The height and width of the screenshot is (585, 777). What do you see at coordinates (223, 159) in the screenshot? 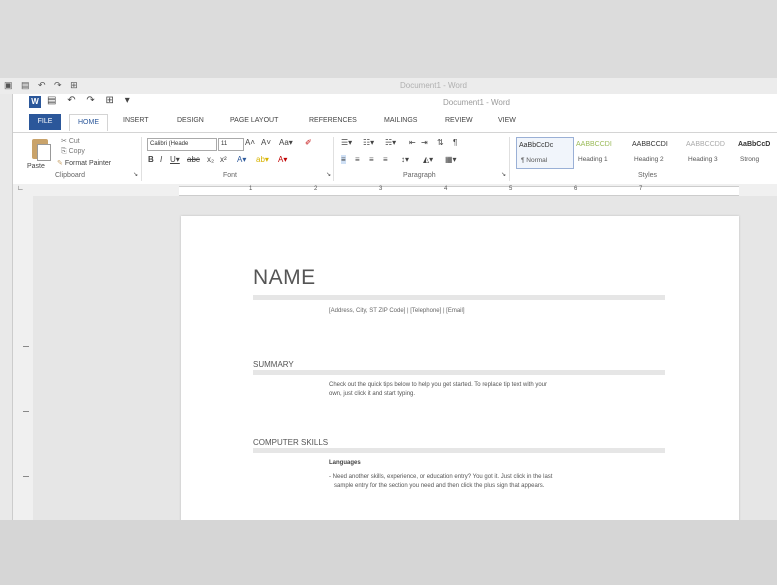
I see `superscript-icon: x²` at bounding box center [223, 159].